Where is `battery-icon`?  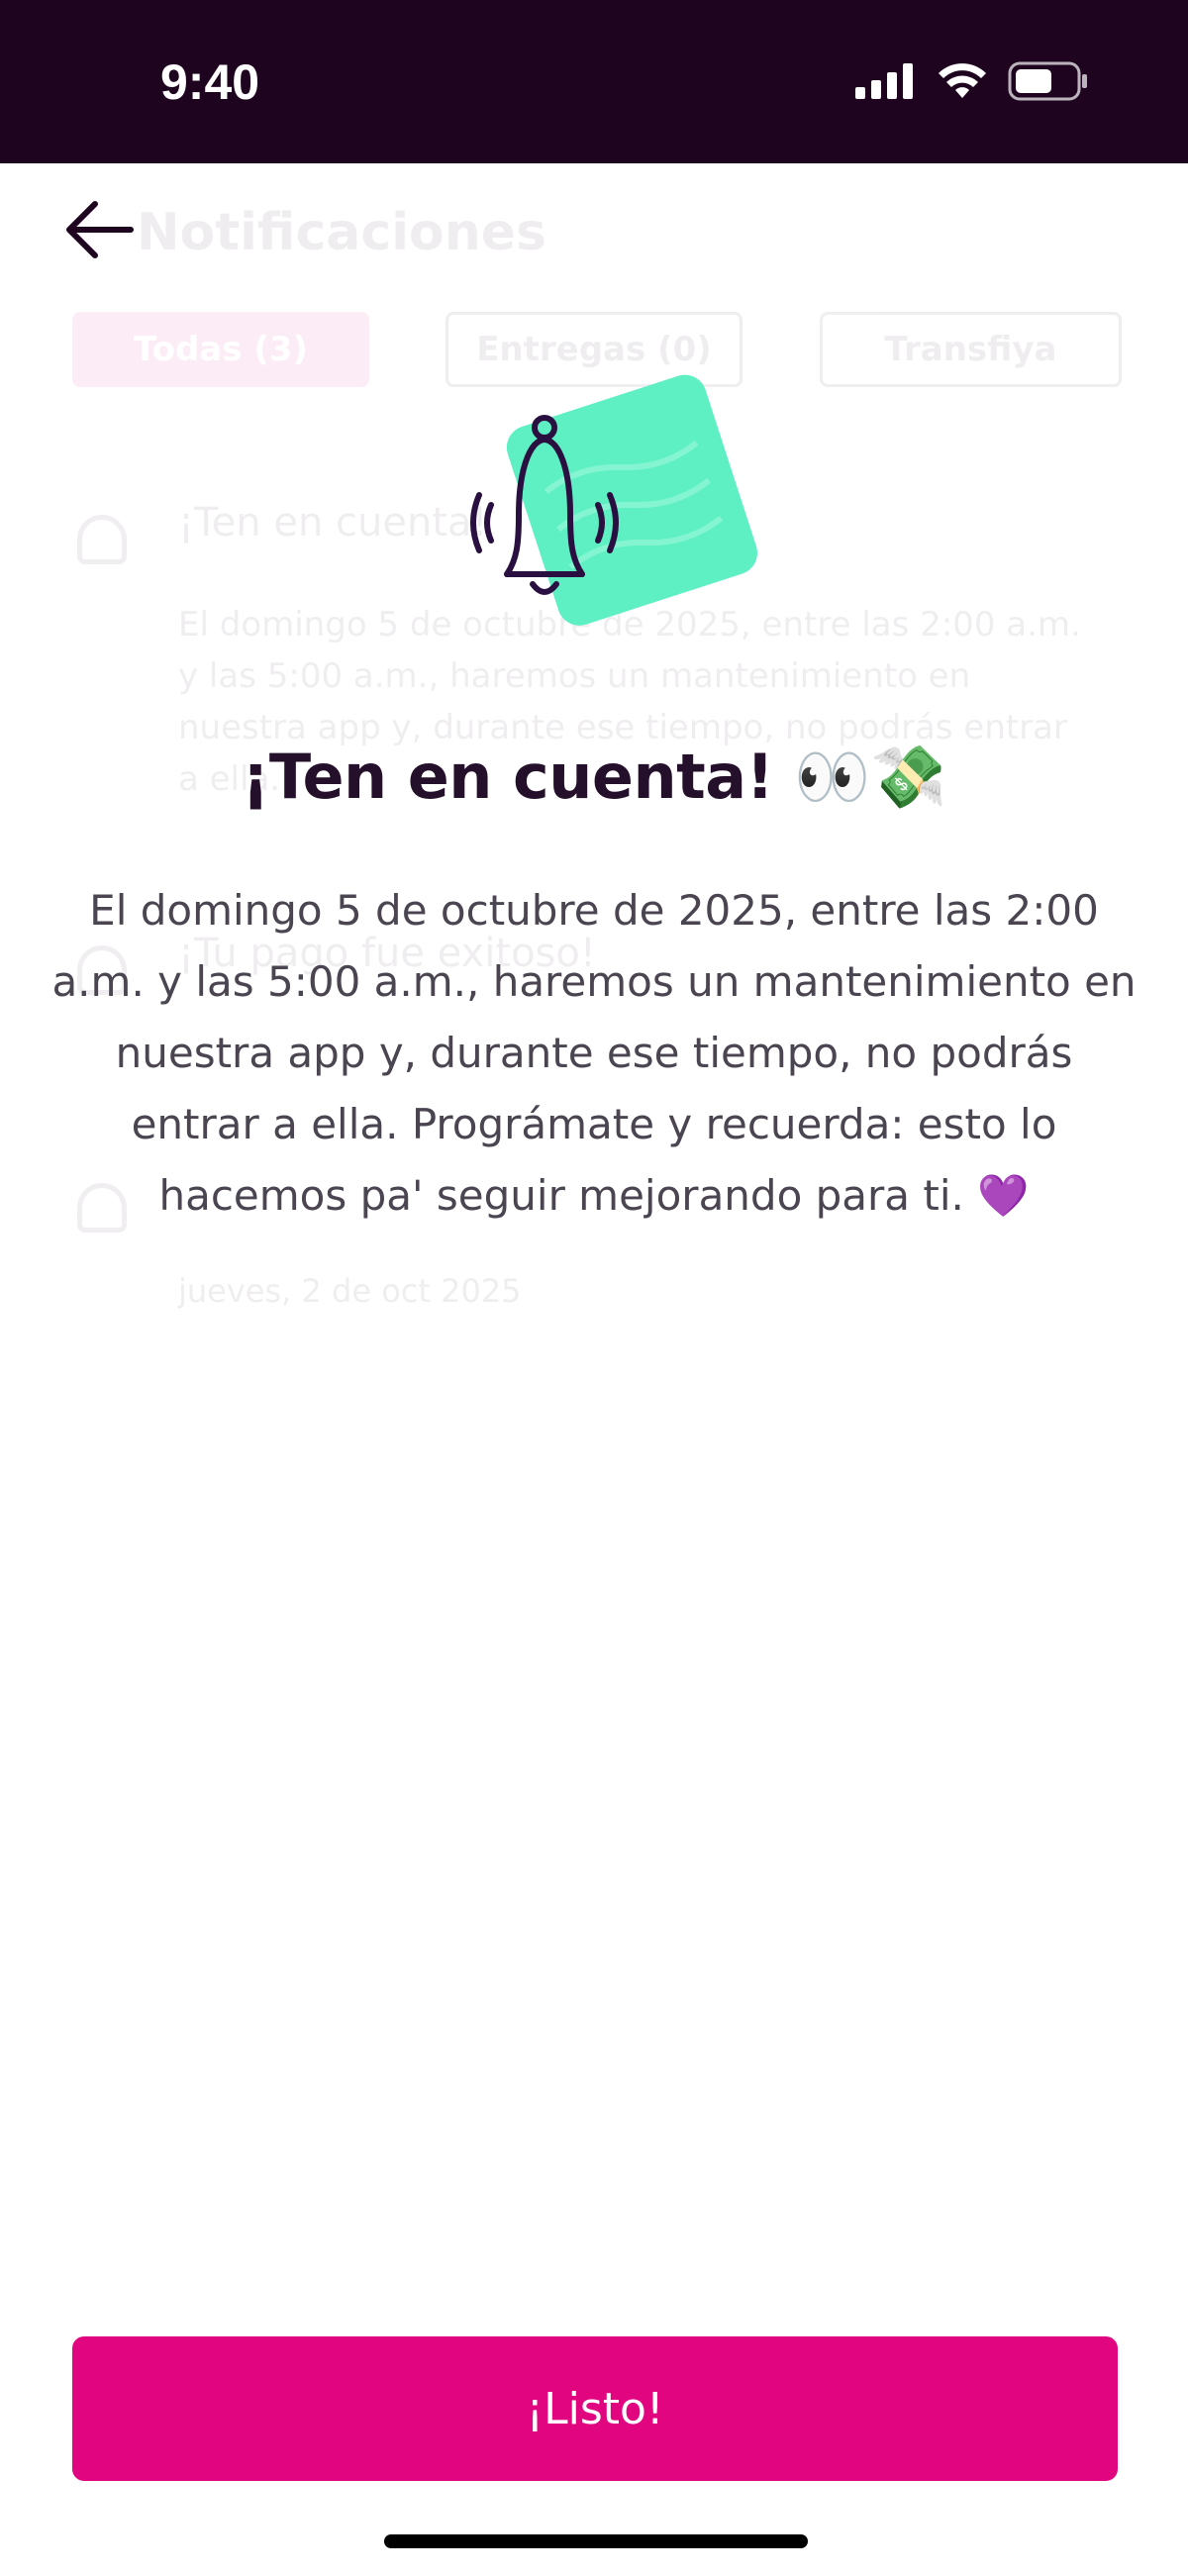
battery-icon is located at coordinates (1047, 81).